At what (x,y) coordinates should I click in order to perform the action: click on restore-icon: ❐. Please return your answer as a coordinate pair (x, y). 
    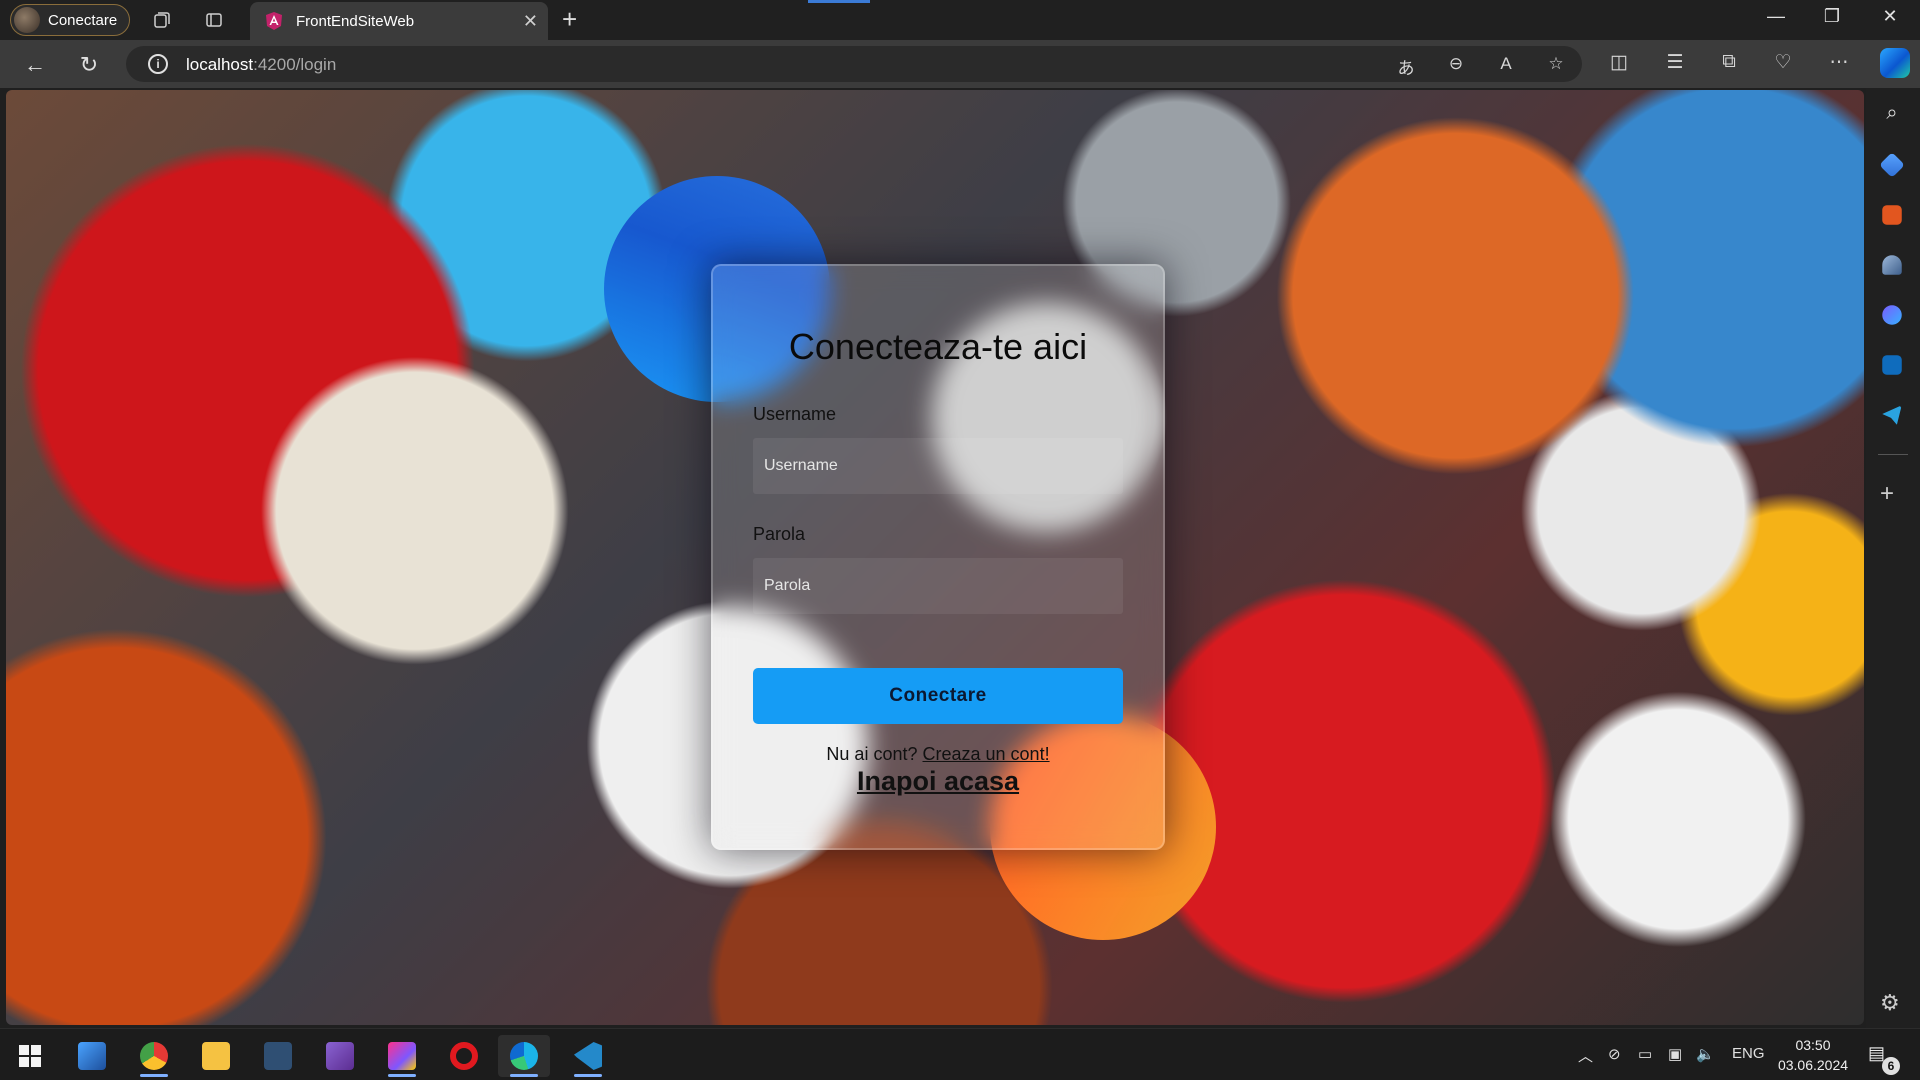
    Looking at the image, I should click on (1832, 16).